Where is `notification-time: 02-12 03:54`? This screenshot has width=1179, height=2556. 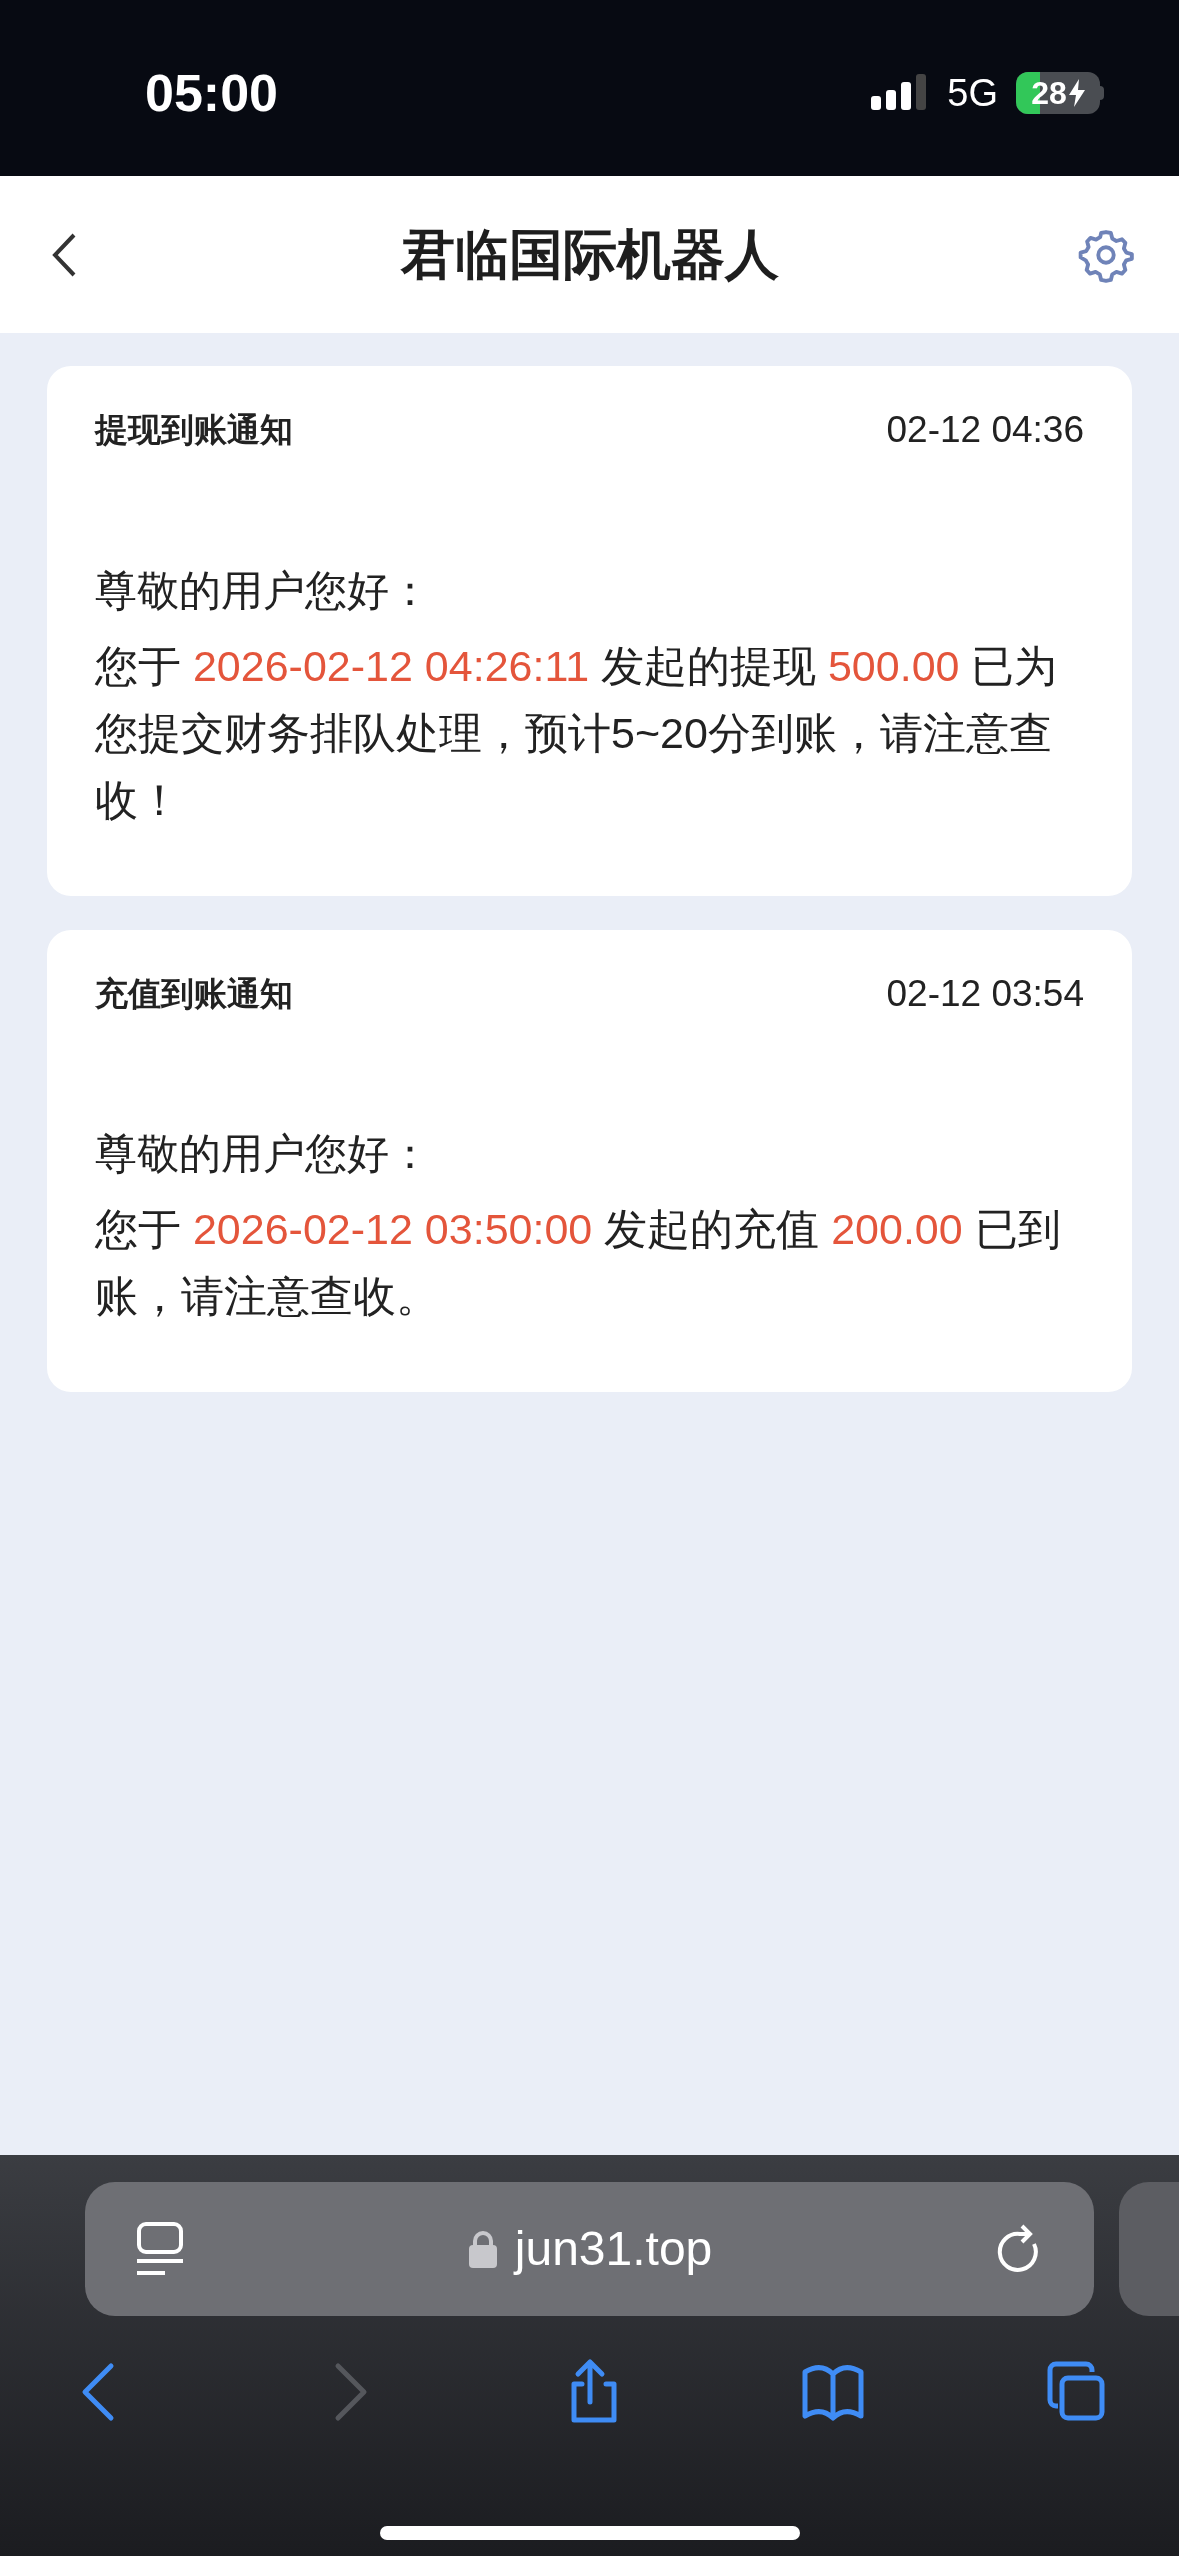 notification-time: 02-12 03:54 is located at coordinates (985, 993).